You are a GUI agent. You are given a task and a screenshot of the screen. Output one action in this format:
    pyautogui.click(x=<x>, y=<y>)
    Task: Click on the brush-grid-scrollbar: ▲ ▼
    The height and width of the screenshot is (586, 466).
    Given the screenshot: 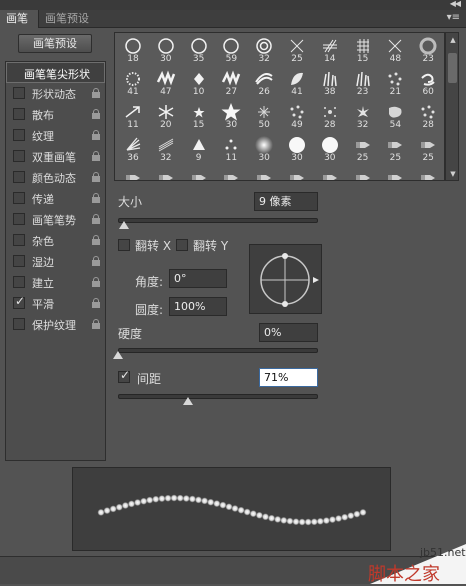 What is the action you would take?
    pyautogui.click(x=452, y=106)
    